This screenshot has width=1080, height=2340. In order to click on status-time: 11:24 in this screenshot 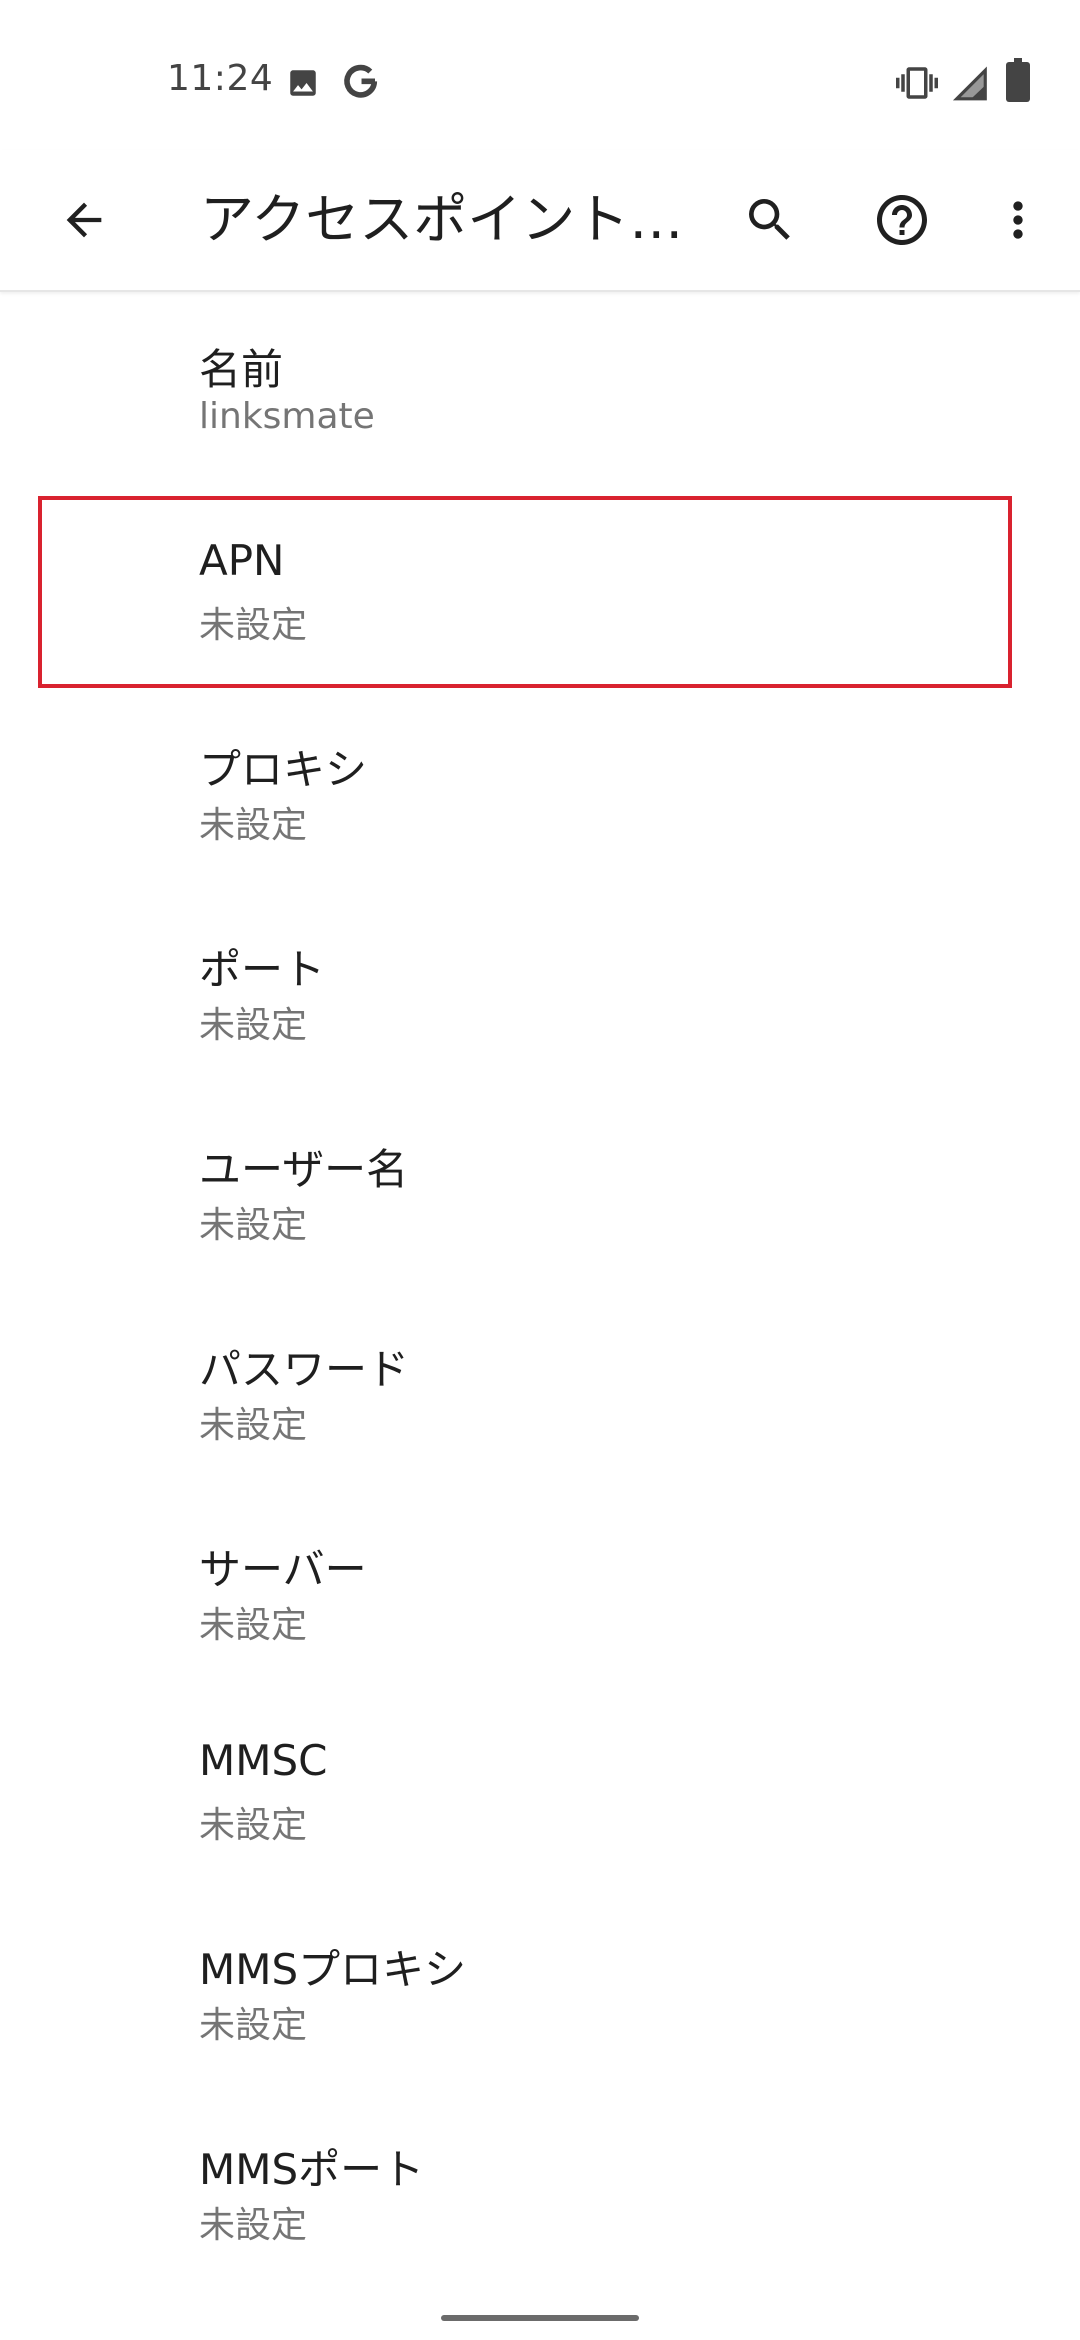, I will do `click(220, 78)`.